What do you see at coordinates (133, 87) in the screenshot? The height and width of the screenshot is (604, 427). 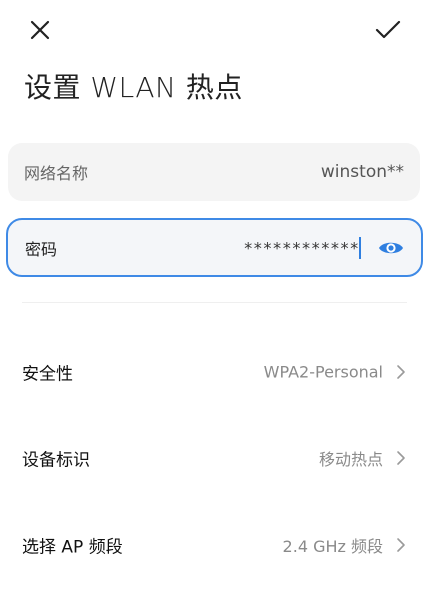 I see `page-title: 设置 WLAN 热点` at bounding box center [133, 87].